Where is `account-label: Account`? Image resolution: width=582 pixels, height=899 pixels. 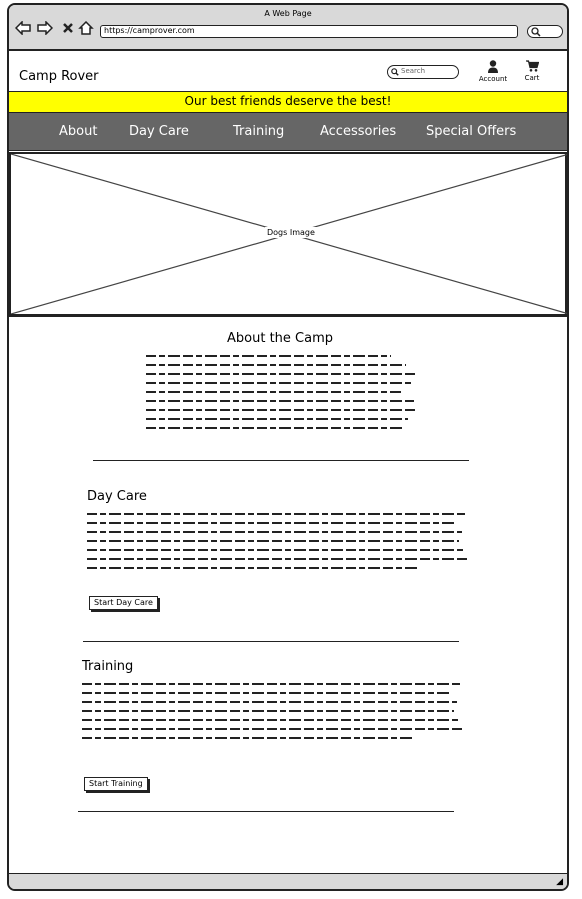 account-label: Account is located at coordinates (493, 79).